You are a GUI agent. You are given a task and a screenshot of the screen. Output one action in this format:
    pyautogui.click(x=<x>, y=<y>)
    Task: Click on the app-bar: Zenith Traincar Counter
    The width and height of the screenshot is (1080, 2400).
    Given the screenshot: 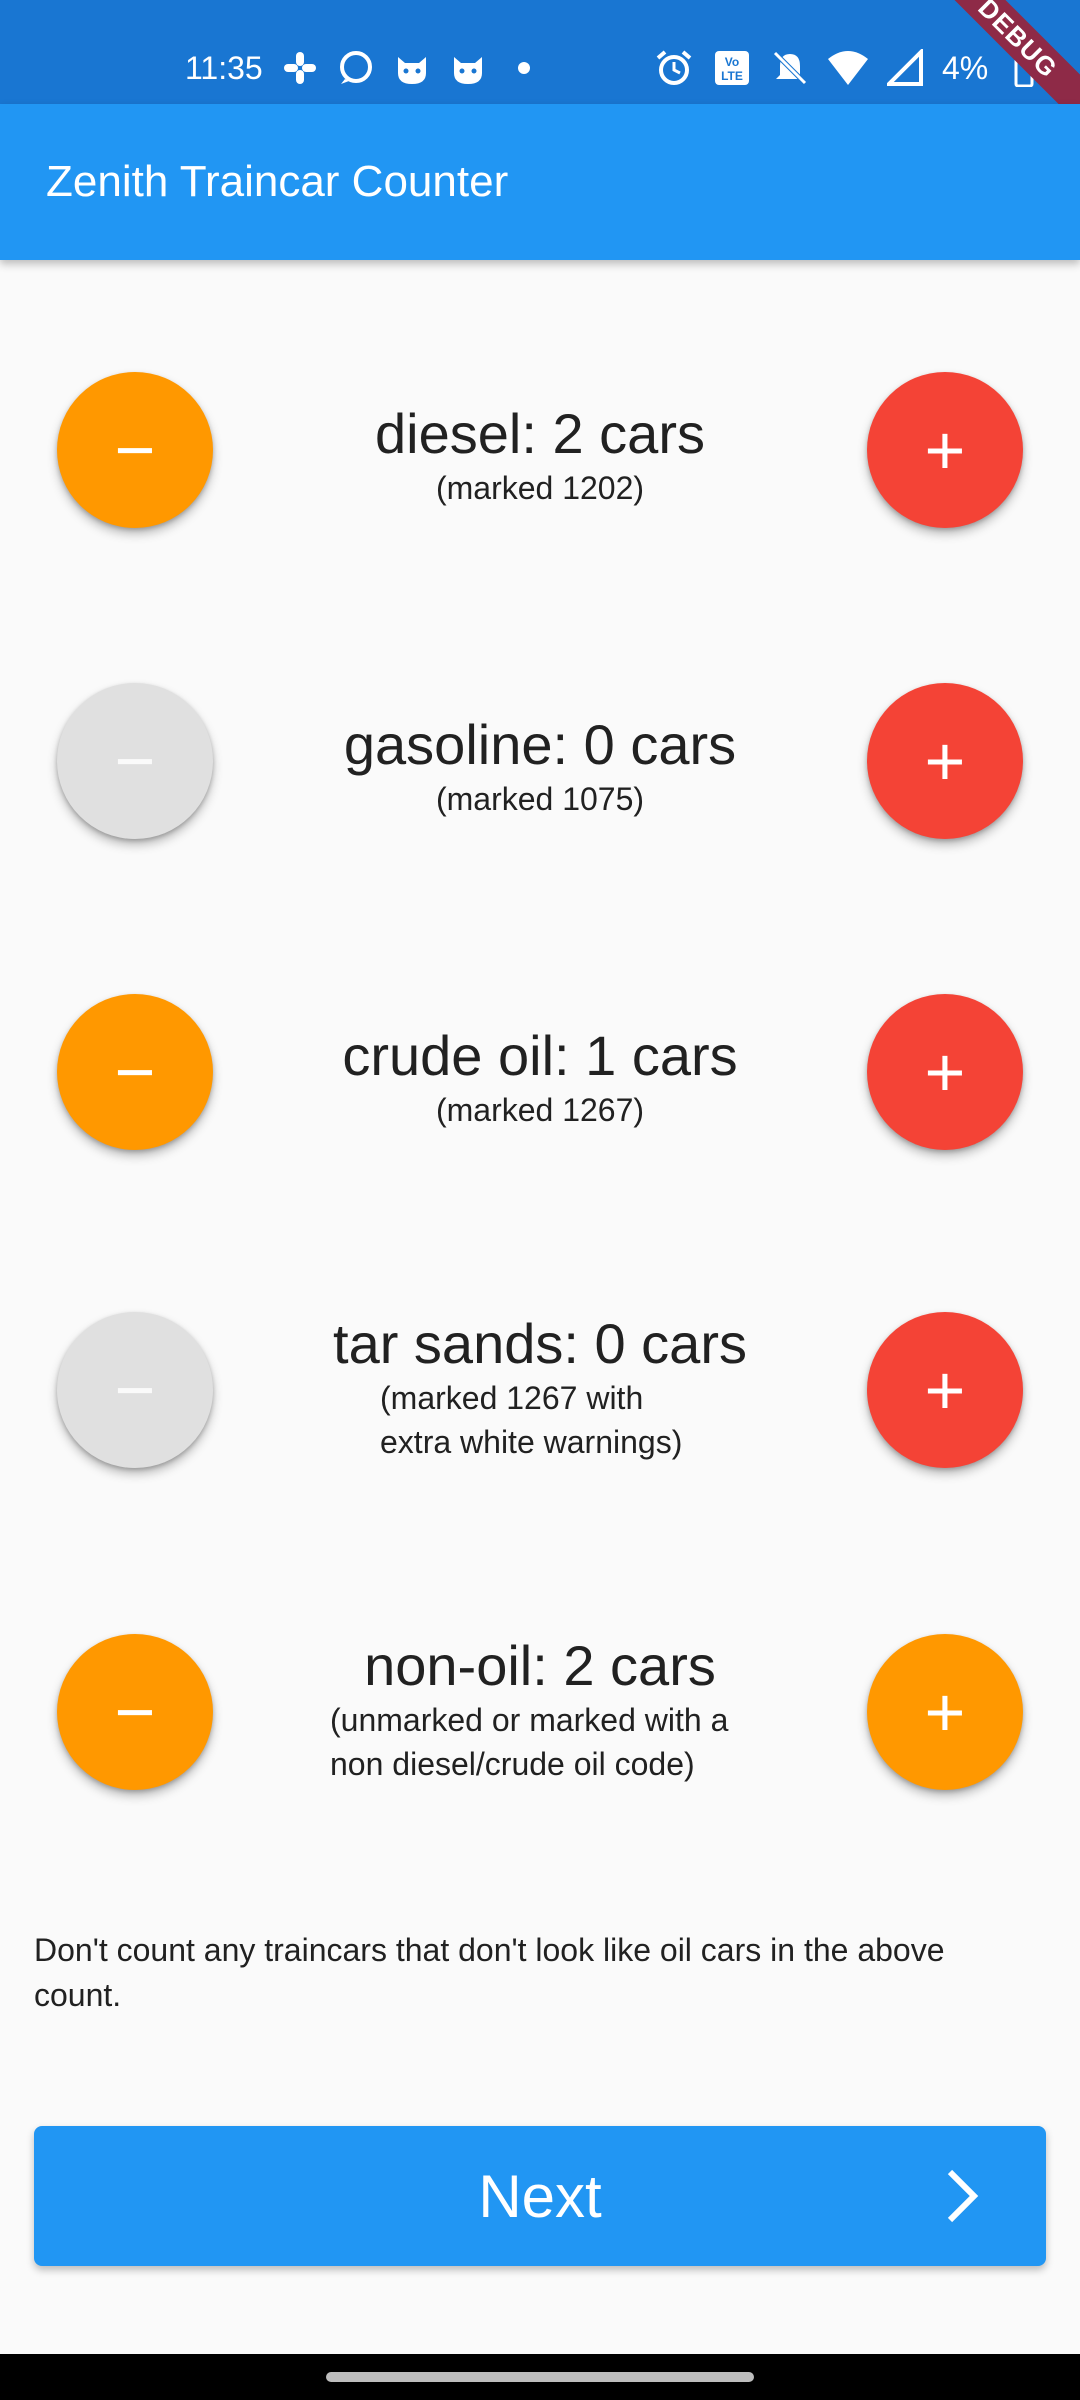 What is the action you would take?
    pyautogui.click(x=540, y=182)
    